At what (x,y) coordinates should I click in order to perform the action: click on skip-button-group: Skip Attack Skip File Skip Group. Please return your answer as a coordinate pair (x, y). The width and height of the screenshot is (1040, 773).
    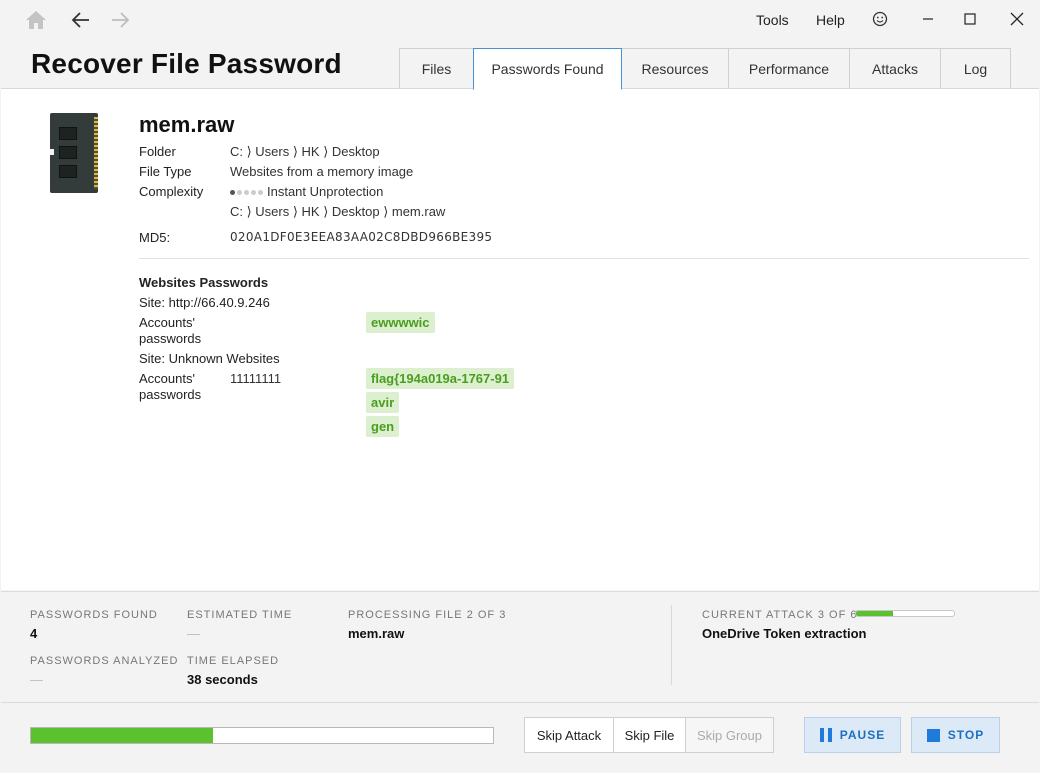
    Looking at the image, I should click on (649, 735).